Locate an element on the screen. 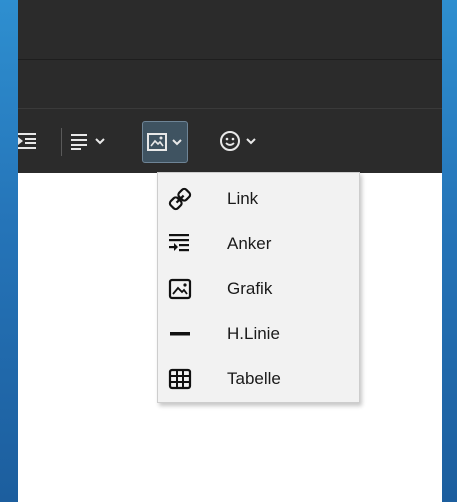  menu-item-label: Anker is located at coordinates (249, 243).